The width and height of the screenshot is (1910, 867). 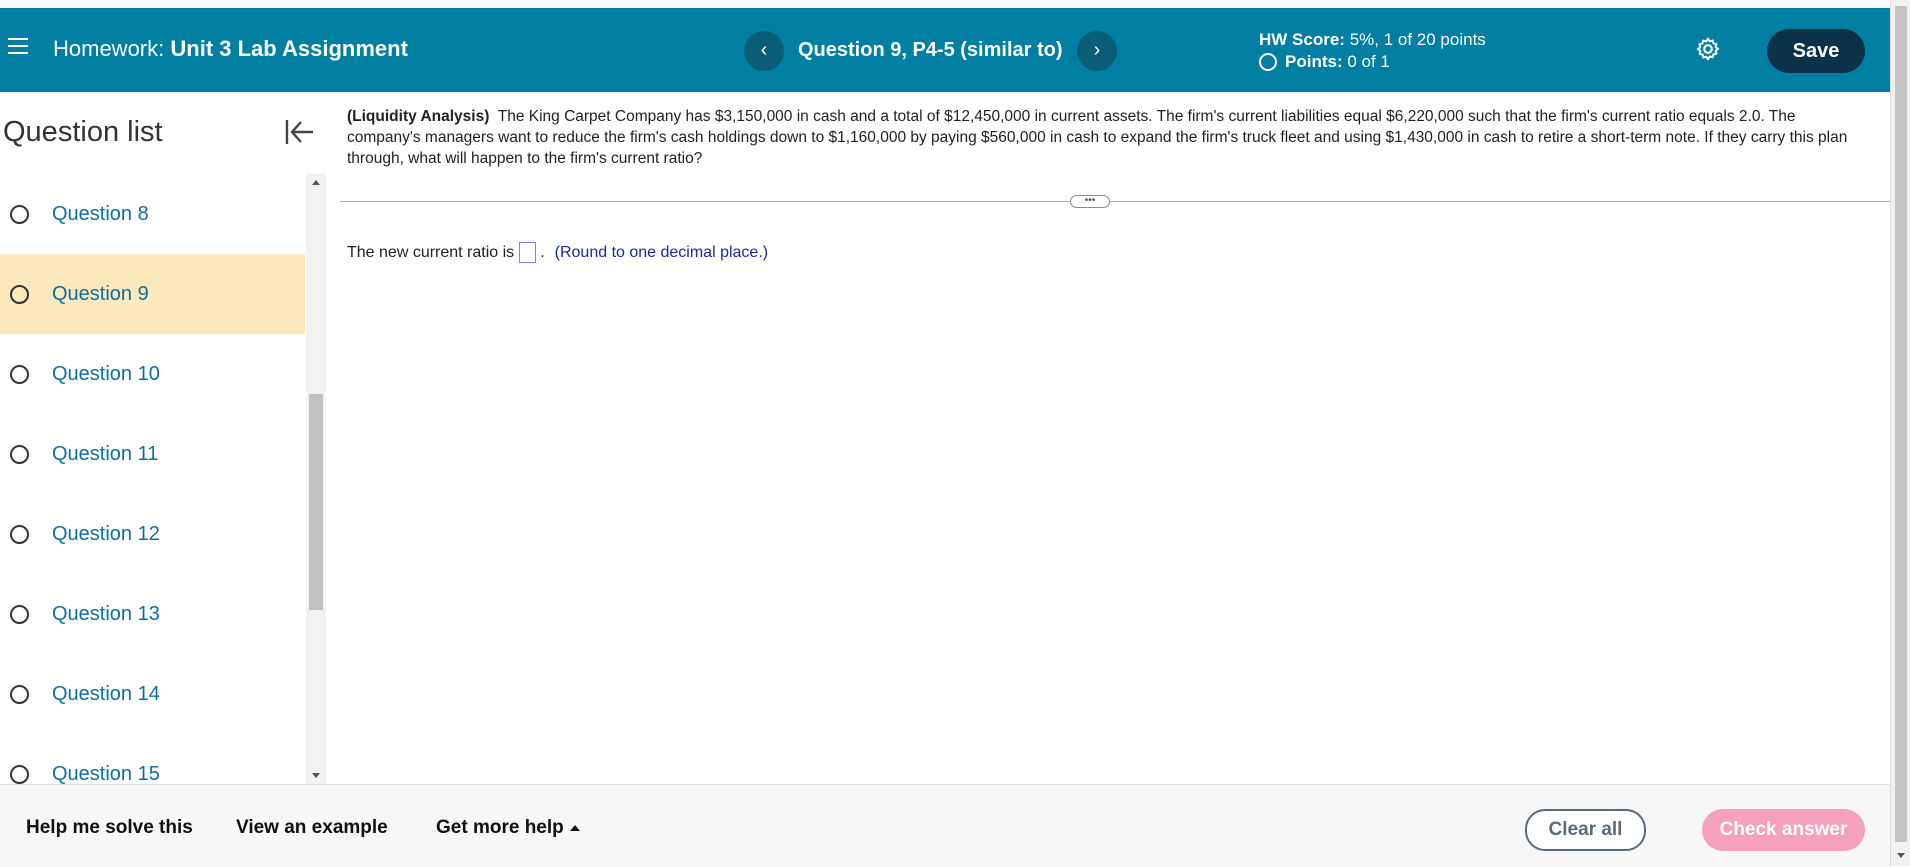 I want to click on gear-icon, so click(x=1708, y=49).